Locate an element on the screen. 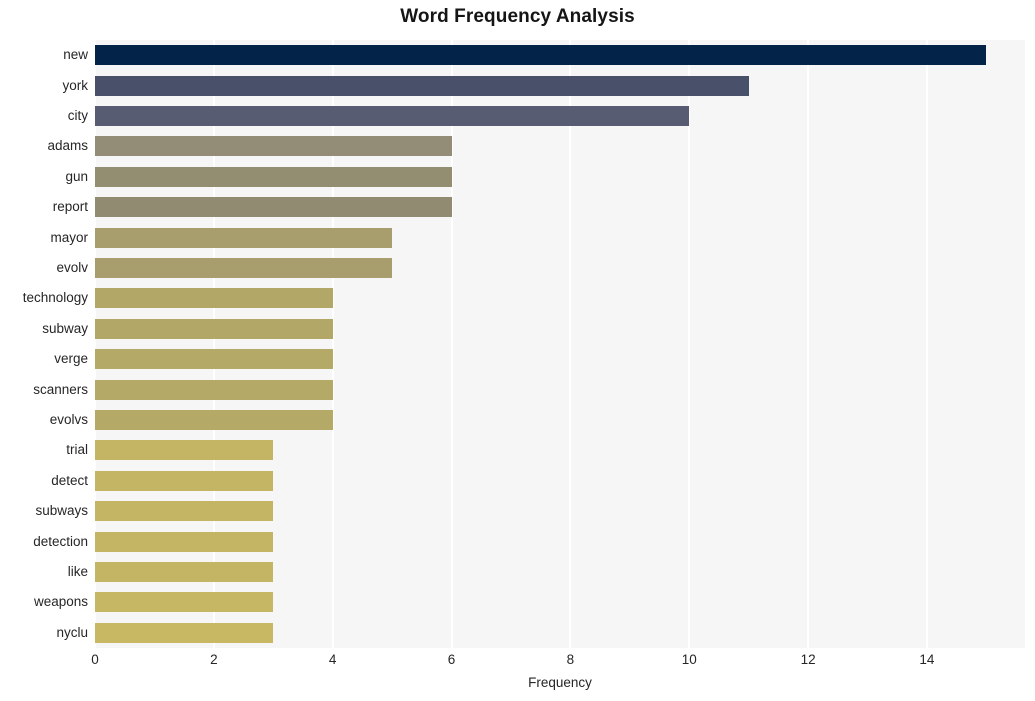 The image size is (1035, 701). y-tick-label-adams: adams is located at coordinates (67, 146).